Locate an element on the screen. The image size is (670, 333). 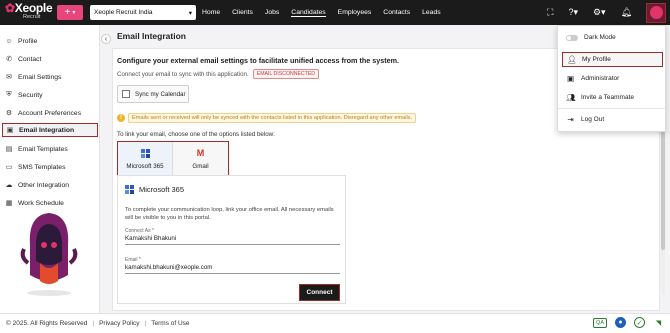
sidebar-item-email-templates: ▤ Email Templates is located at coordinates (50, 149).